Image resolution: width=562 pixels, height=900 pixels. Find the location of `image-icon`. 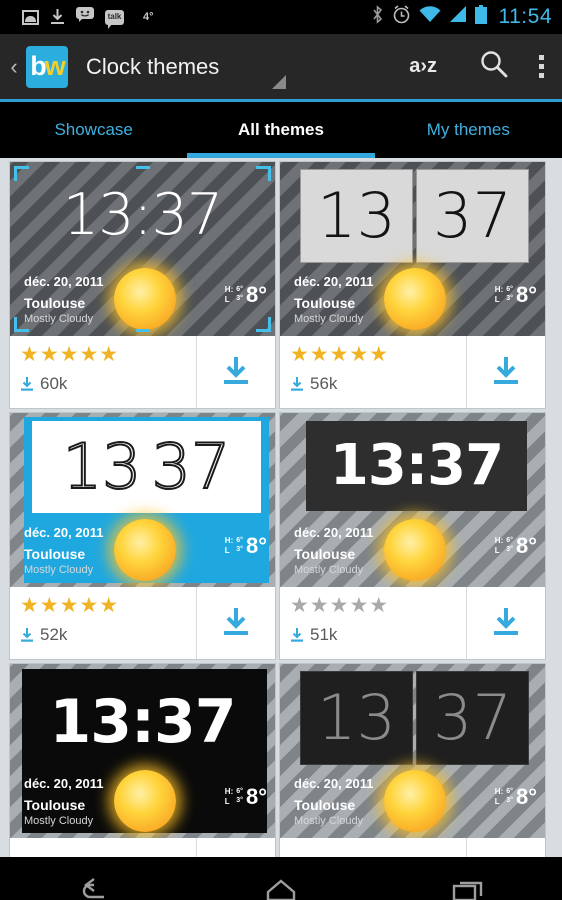

image-icon is located at coordinates (30, 17).